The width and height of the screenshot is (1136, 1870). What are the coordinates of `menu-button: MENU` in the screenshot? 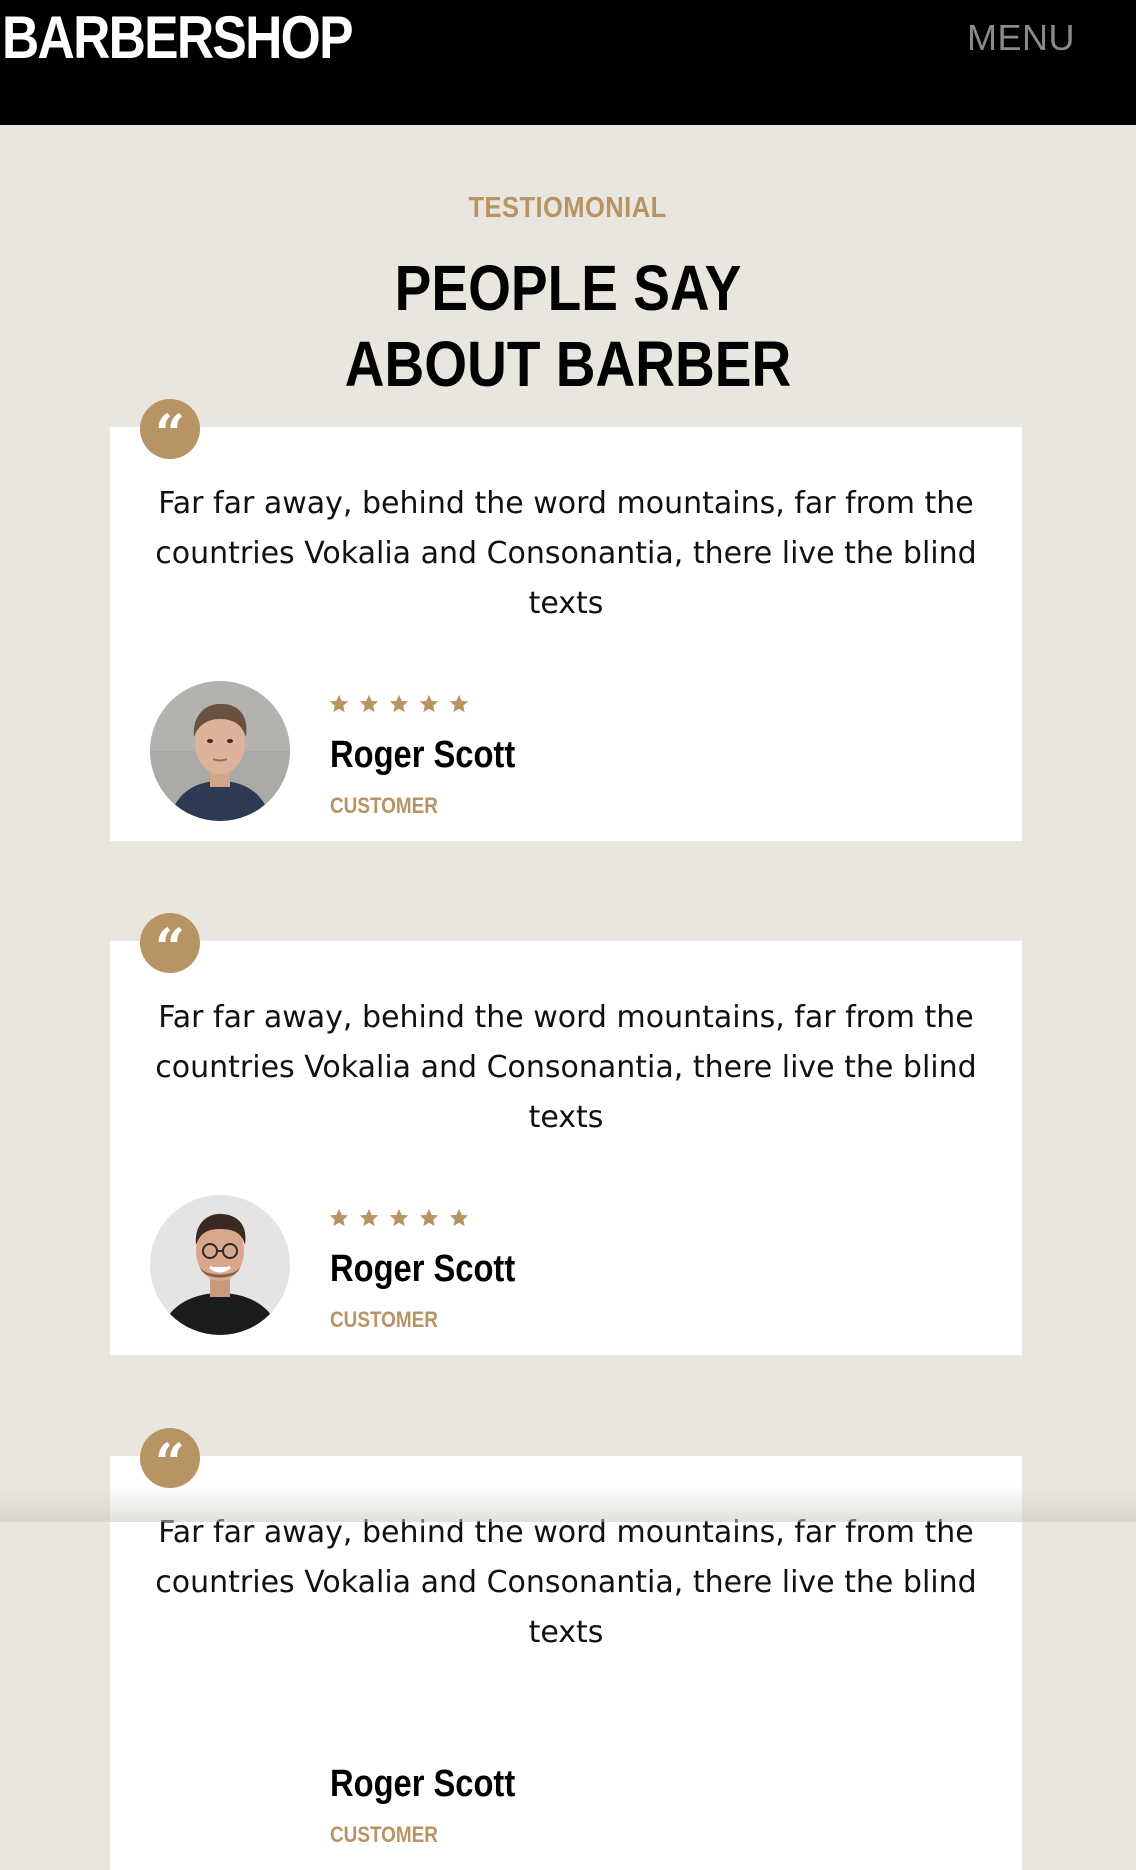 It's located at (1021, 38).